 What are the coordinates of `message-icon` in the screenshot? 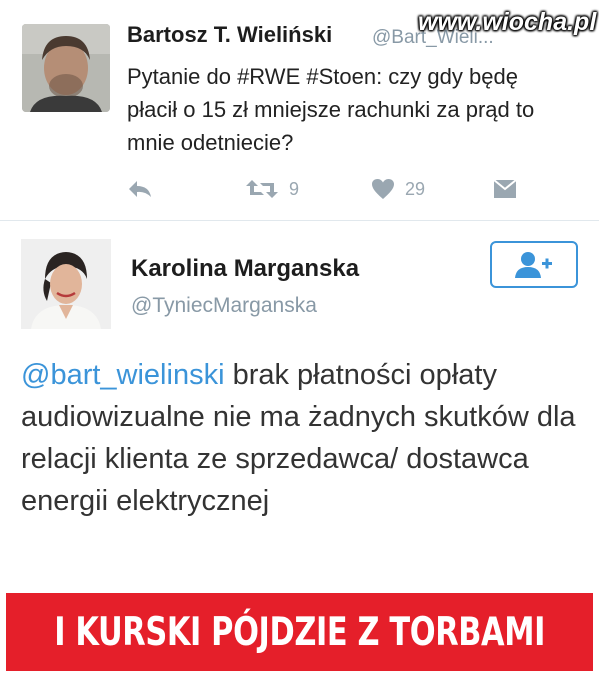 It's located at (505, 188).